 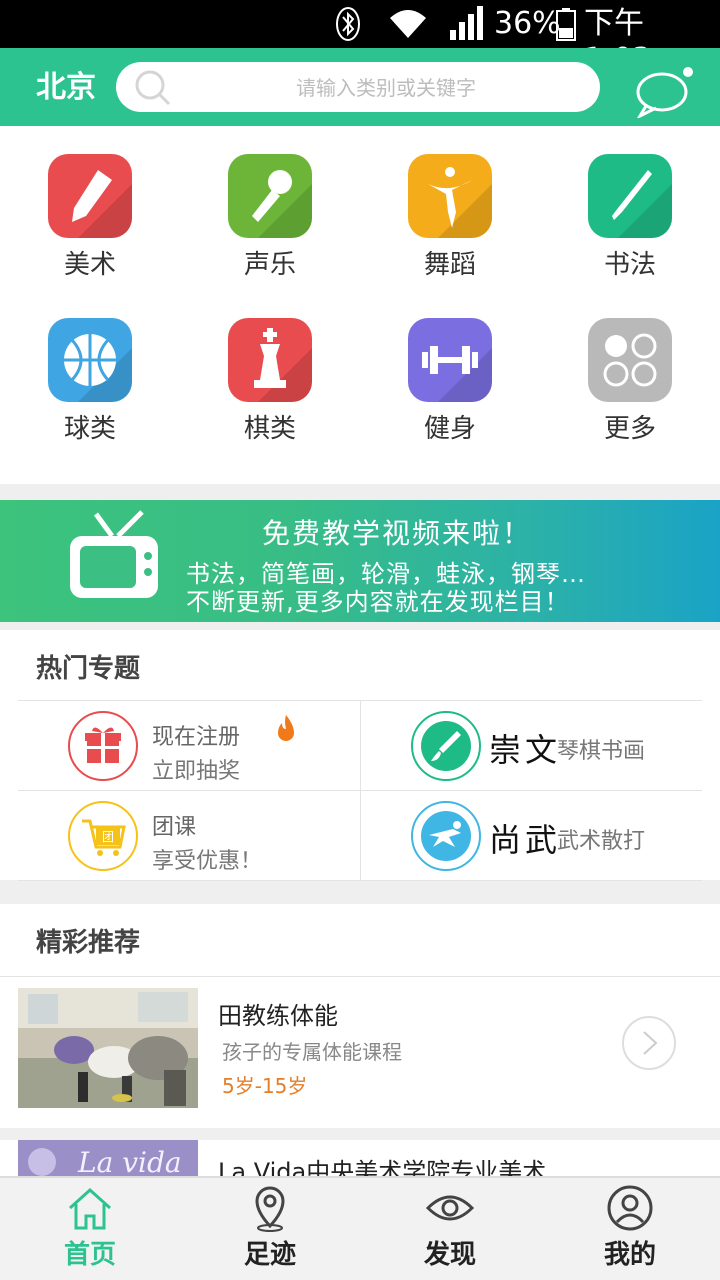 I want to click on course-title: 田教练体能, so click(x=278, y=1016).